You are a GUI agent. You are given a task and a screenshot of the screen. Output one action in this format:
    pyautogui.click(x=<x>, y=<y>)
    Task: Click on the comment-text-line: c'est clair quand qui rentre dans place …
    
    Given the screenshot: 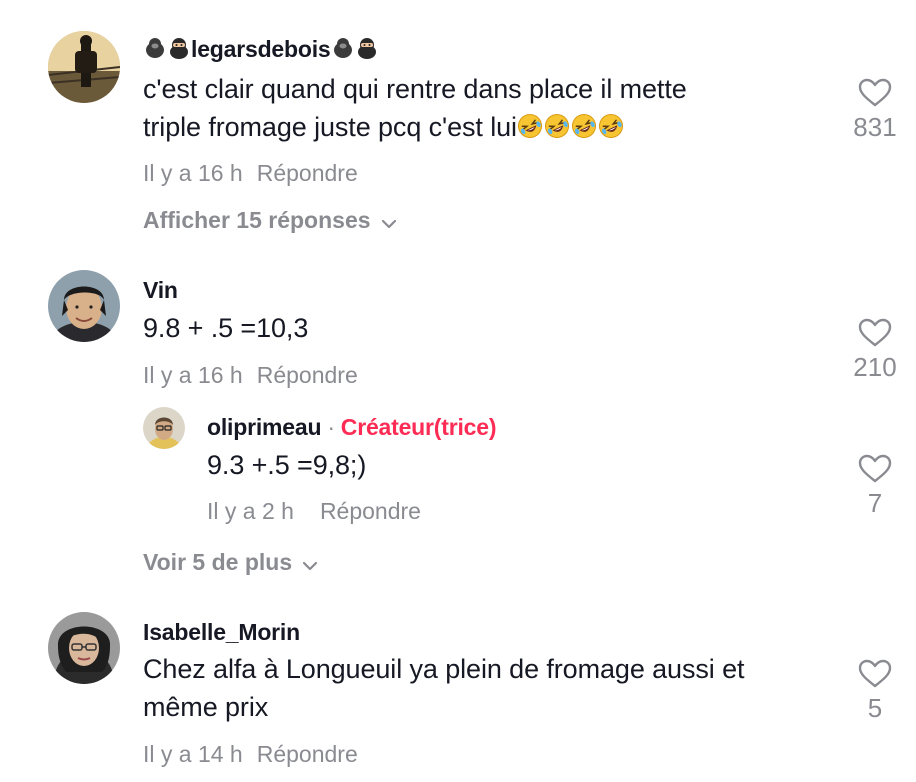 What is the action you would take?
    pyautogui.click(x=415, y=89)
    